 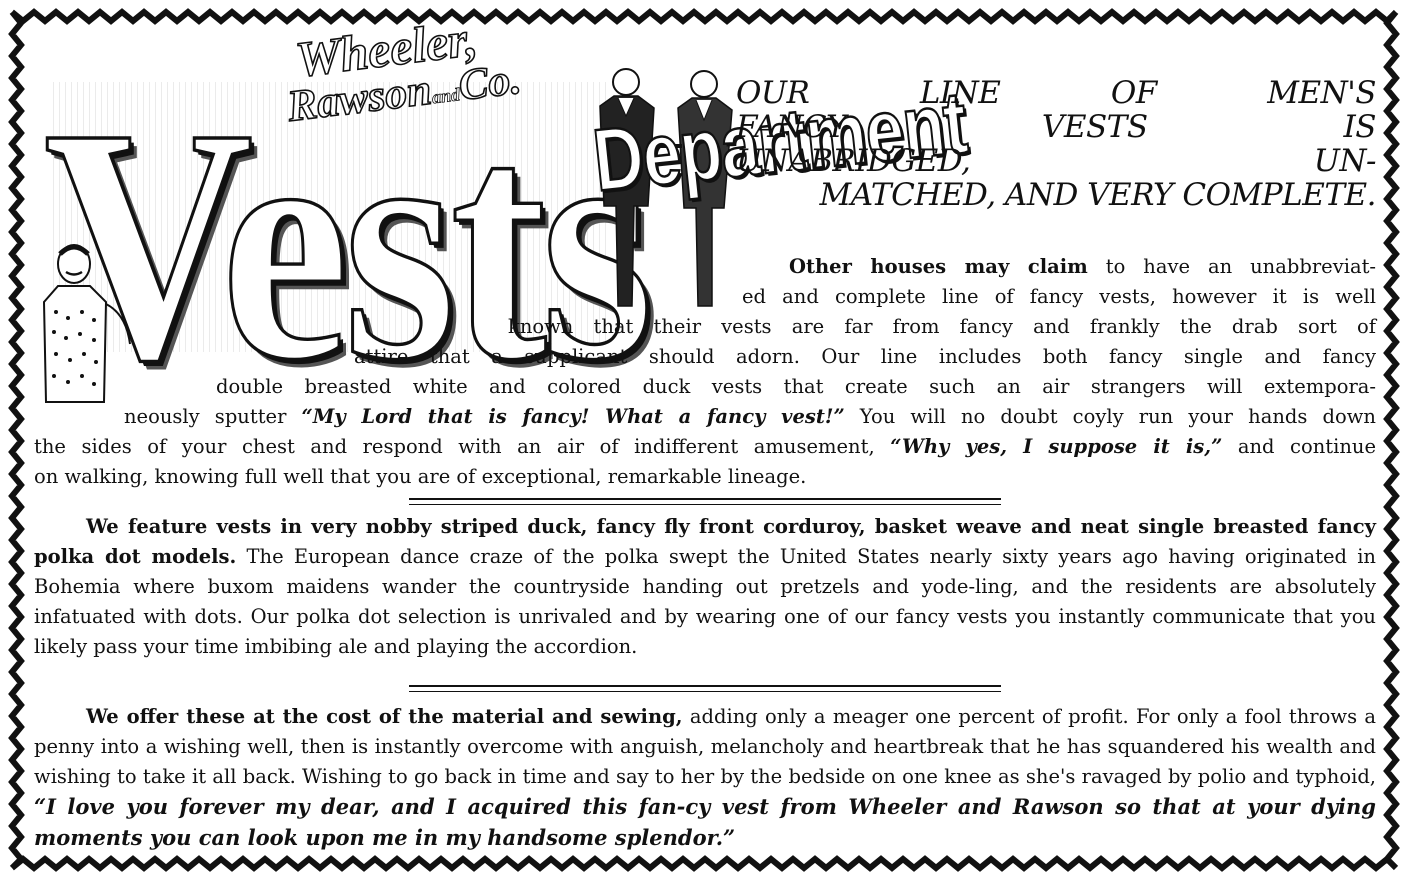 What do you see at coordinates (446, 95) in the screenshot?
I see `company-and: and` at bounding box center [446, 95].